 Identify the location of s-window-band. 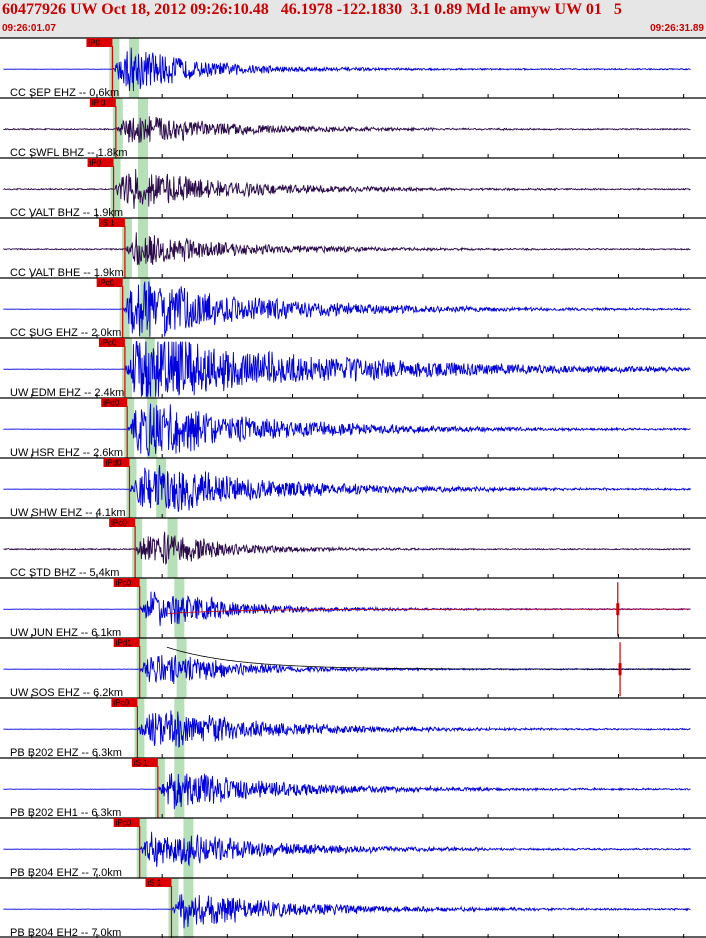
(143, 188).